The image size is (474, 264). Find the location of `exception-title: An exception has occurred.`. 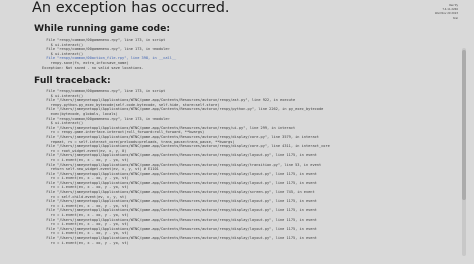

exception-title: An exception has occurred. is located at coordinates (131, 8).